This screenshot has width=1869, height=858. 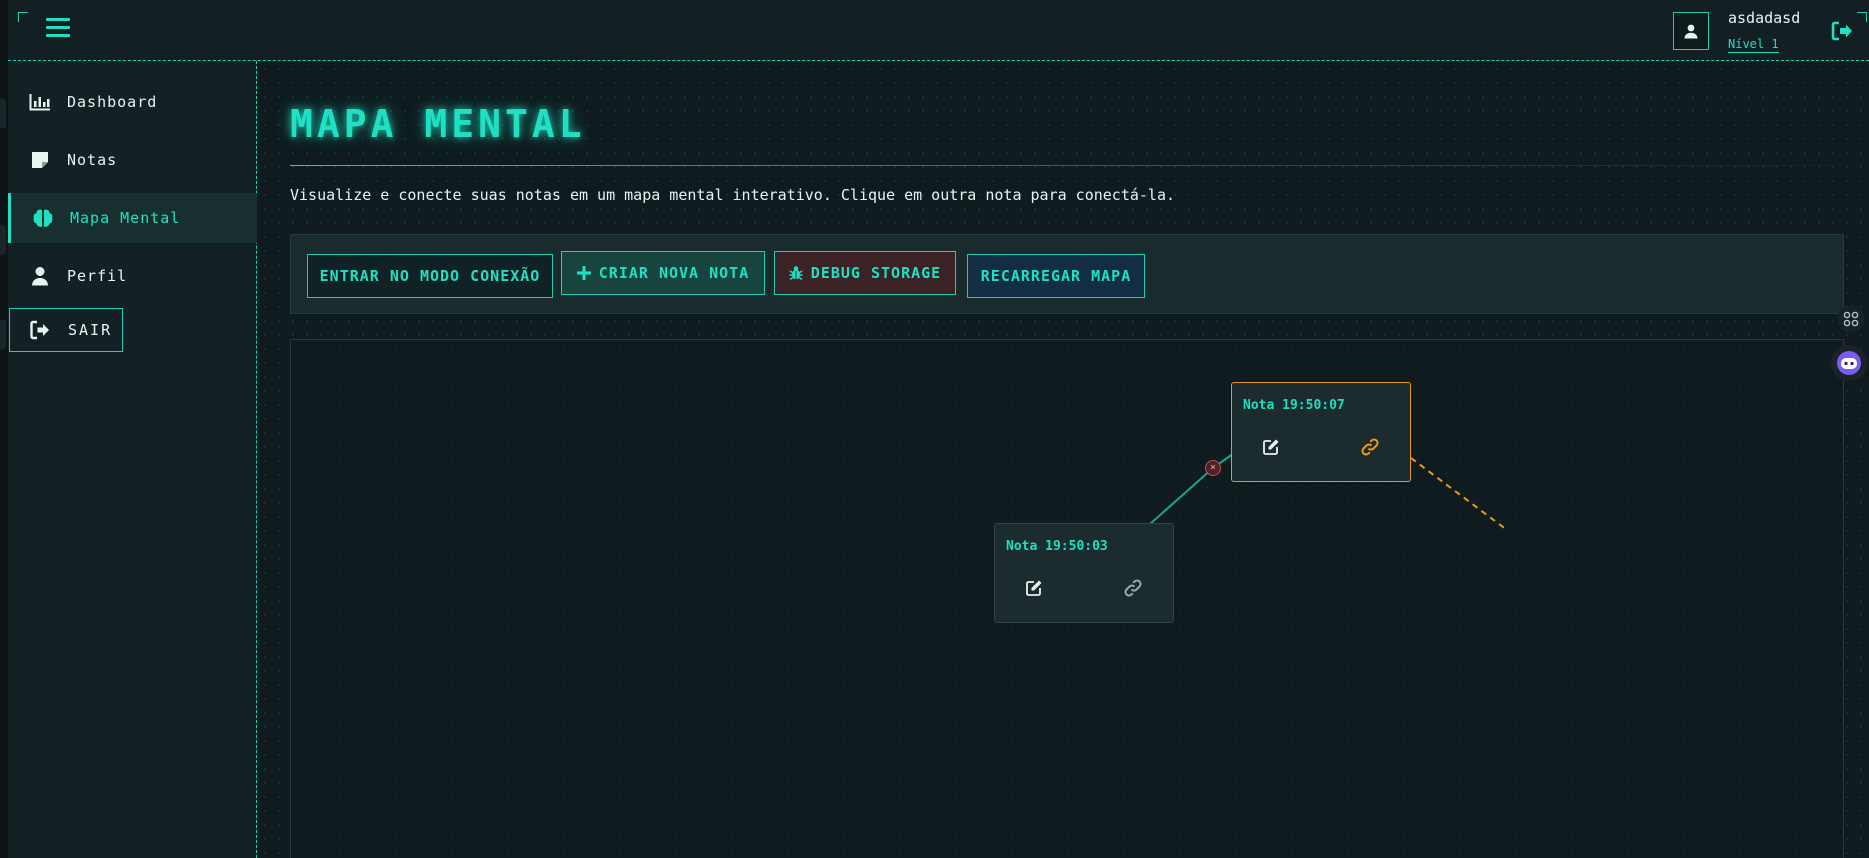 I want to click on apps-widget-button, so click(x=1851, y=319).